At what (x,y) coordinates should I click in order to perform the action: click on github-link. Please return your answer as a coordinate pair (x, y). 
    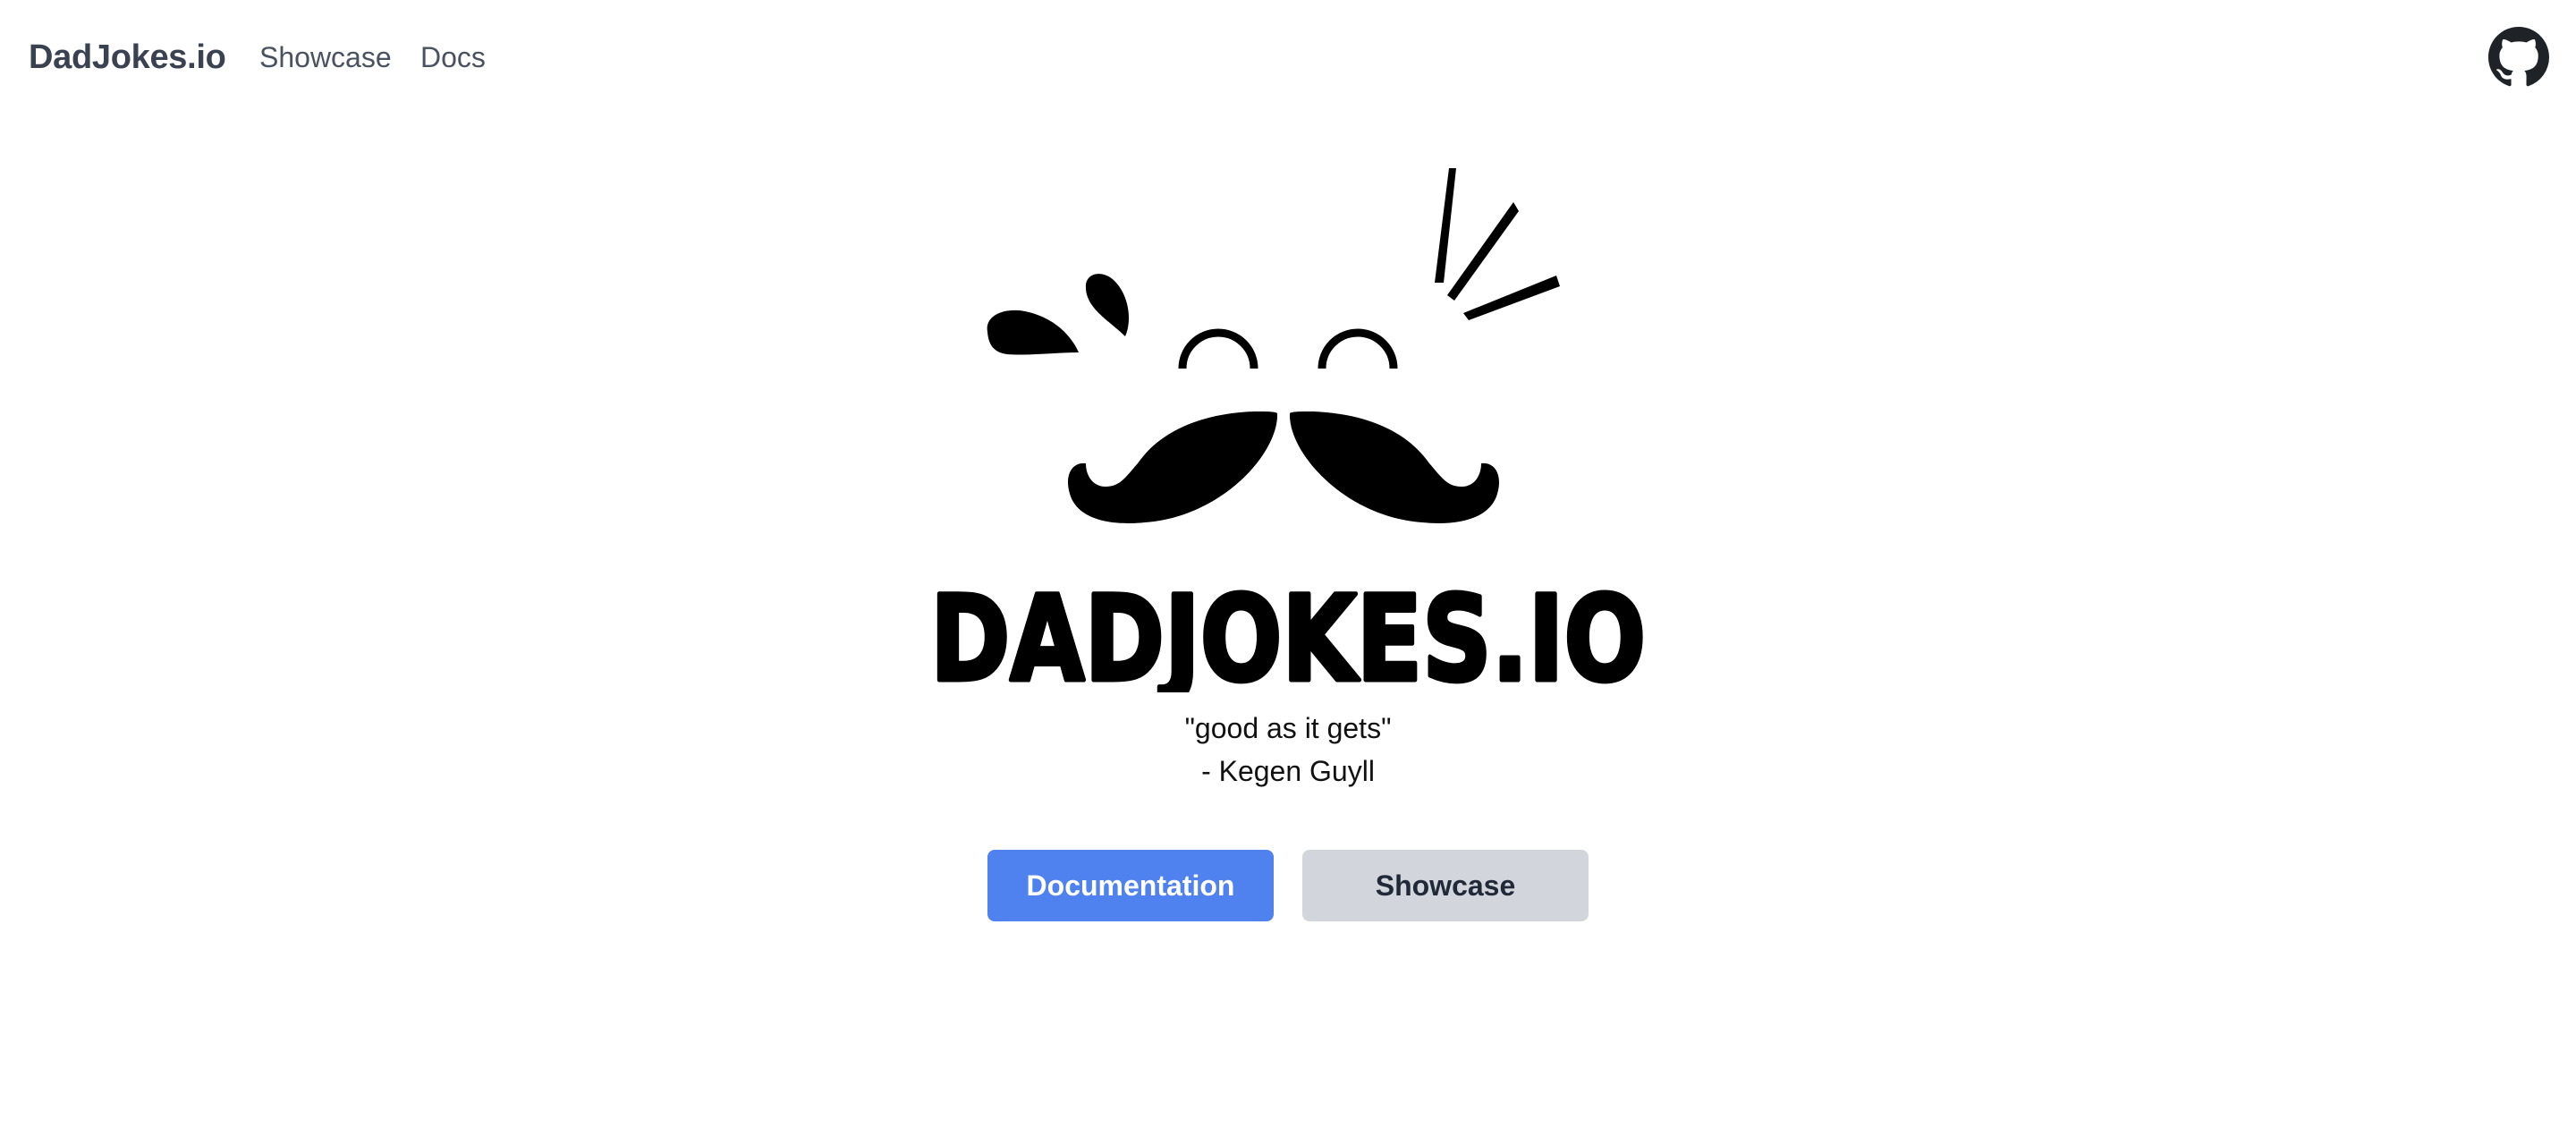
    Looking at the image, I should click on (2518, 57).